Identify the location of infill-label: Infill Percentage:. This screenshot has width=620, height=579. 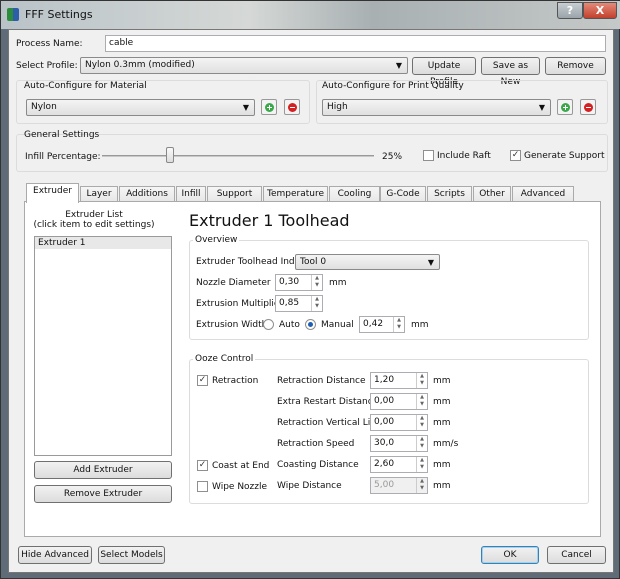
(63, 157).